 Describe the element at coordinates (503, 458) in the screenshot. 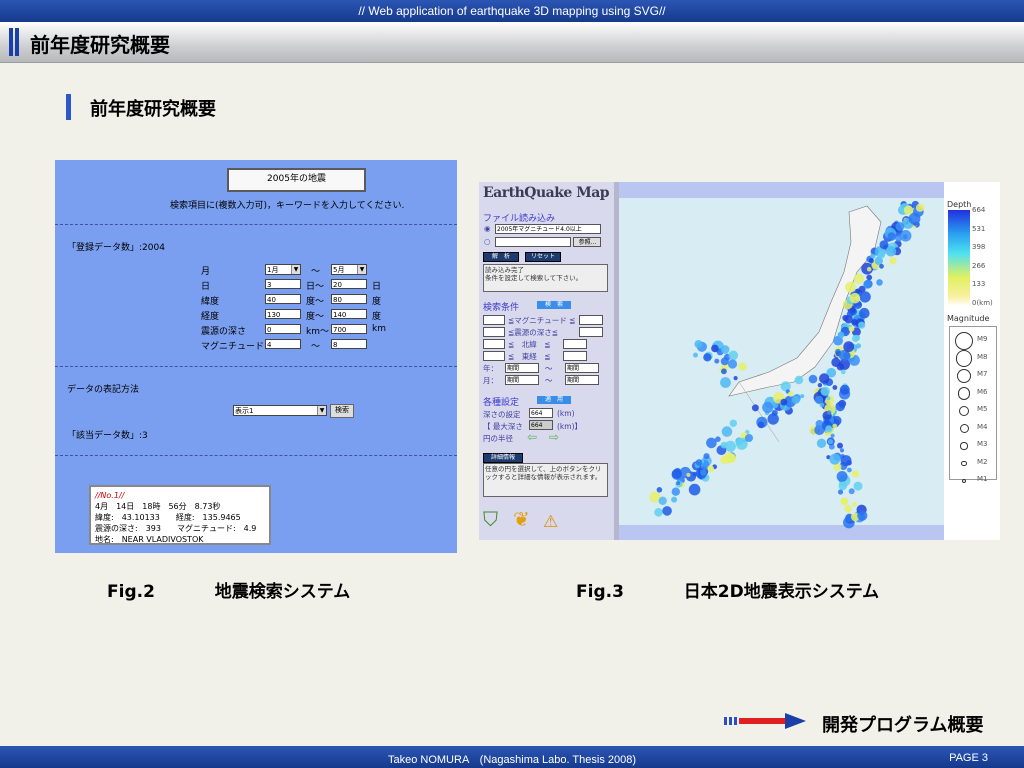

I see `detail-button: 詳細情報` at that location.